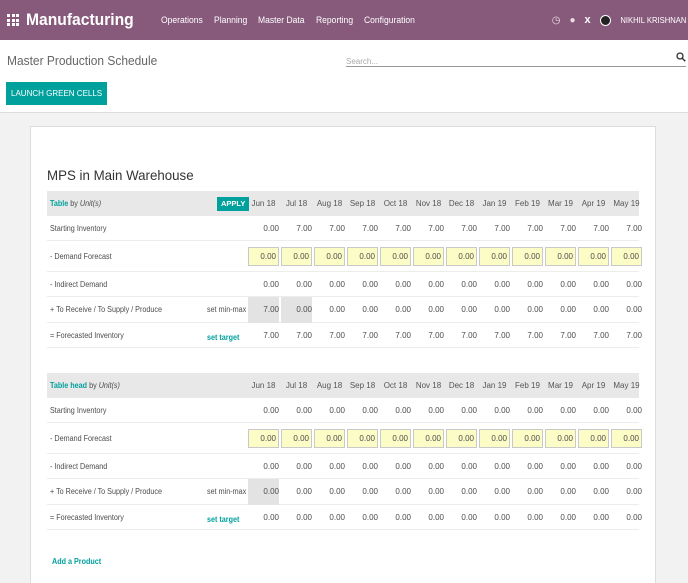  What do you see at coordinates (626, 385) in the screenshot?
I see `month-header: May 19` at bounding box center [626, 385].